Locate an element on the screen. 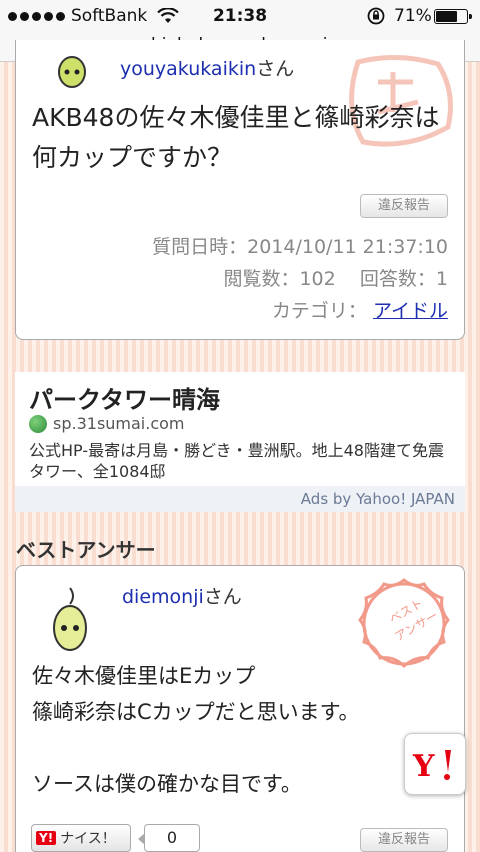 This screenshot has height=852, width=480. ad-url-row: sp.31sumai.com is located at coordinates (107, 423).